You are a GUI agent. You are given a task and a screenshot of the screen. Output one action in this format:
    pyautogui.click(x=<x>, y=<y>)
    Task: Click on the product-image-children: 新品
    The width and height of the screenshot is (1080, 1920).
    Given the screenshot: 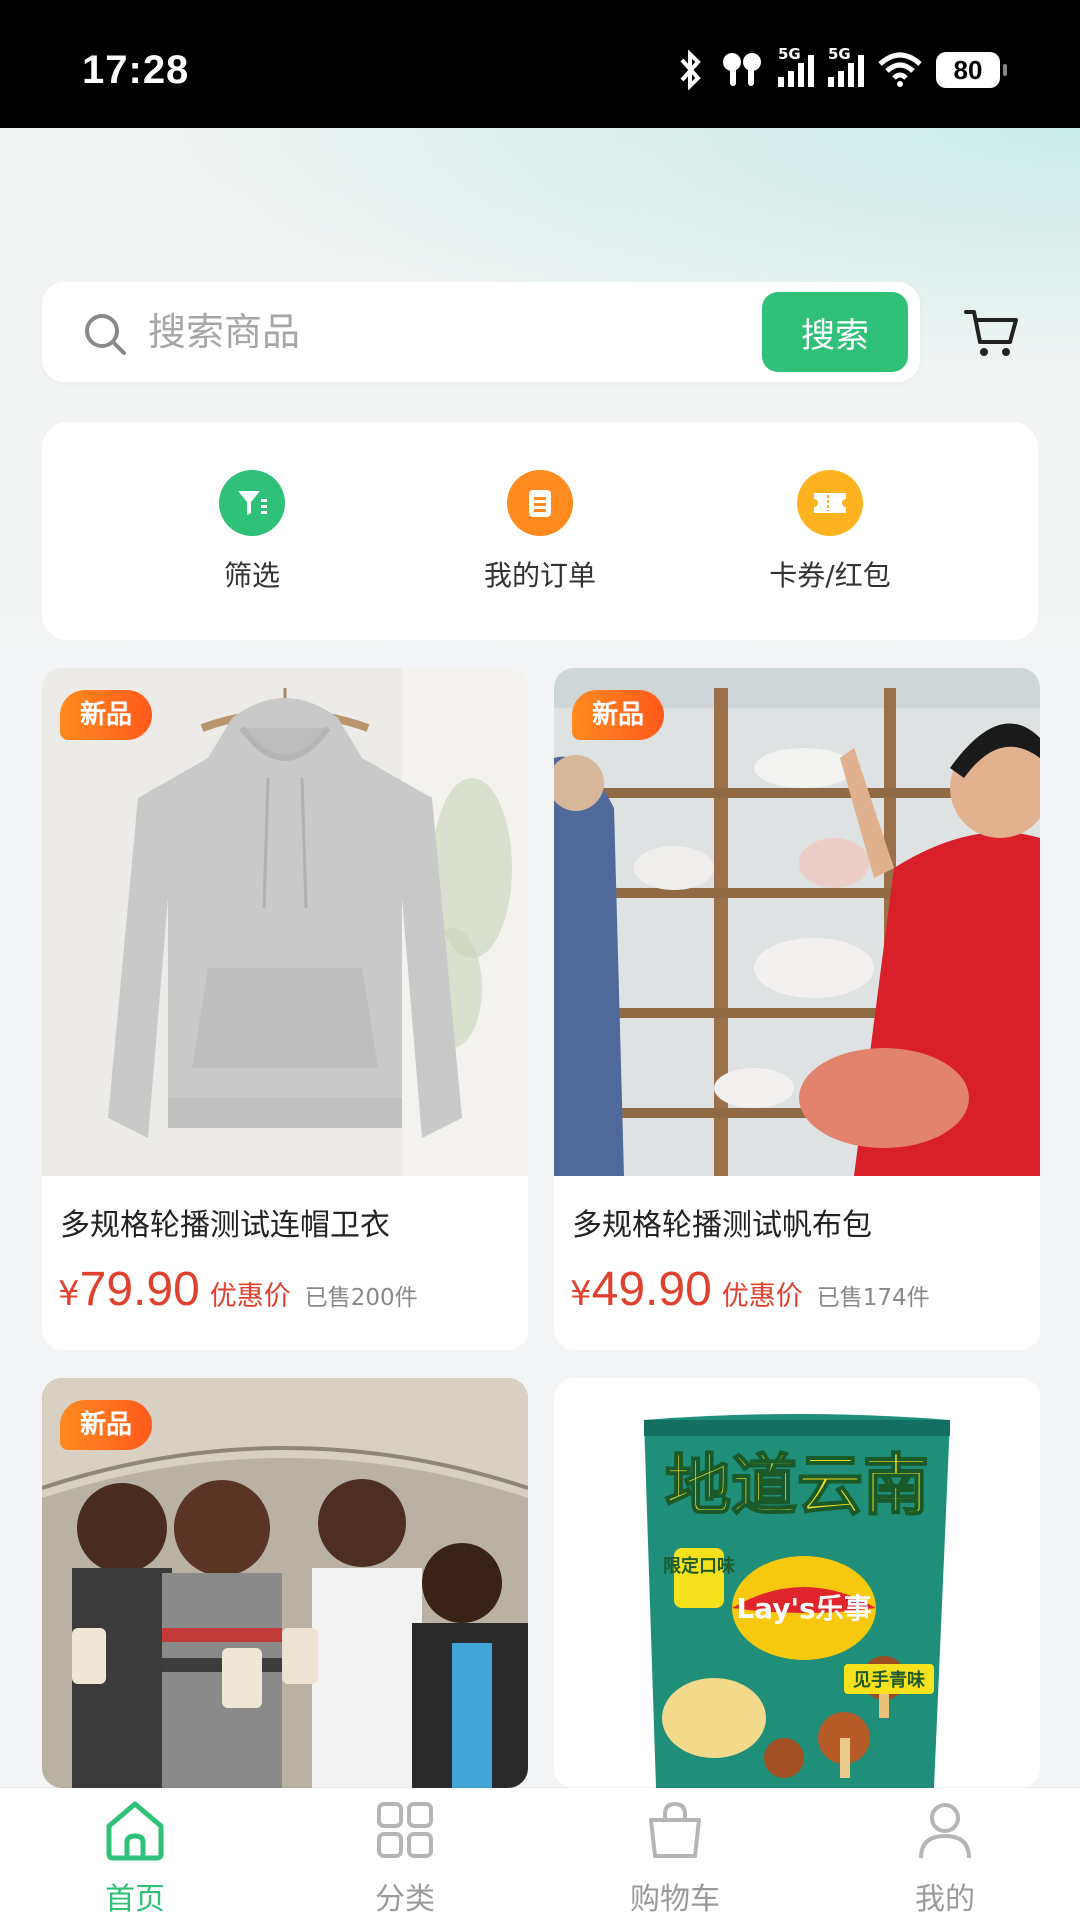 What is the action you would take?
    pyautogui.click(x=285, y=1583)
    